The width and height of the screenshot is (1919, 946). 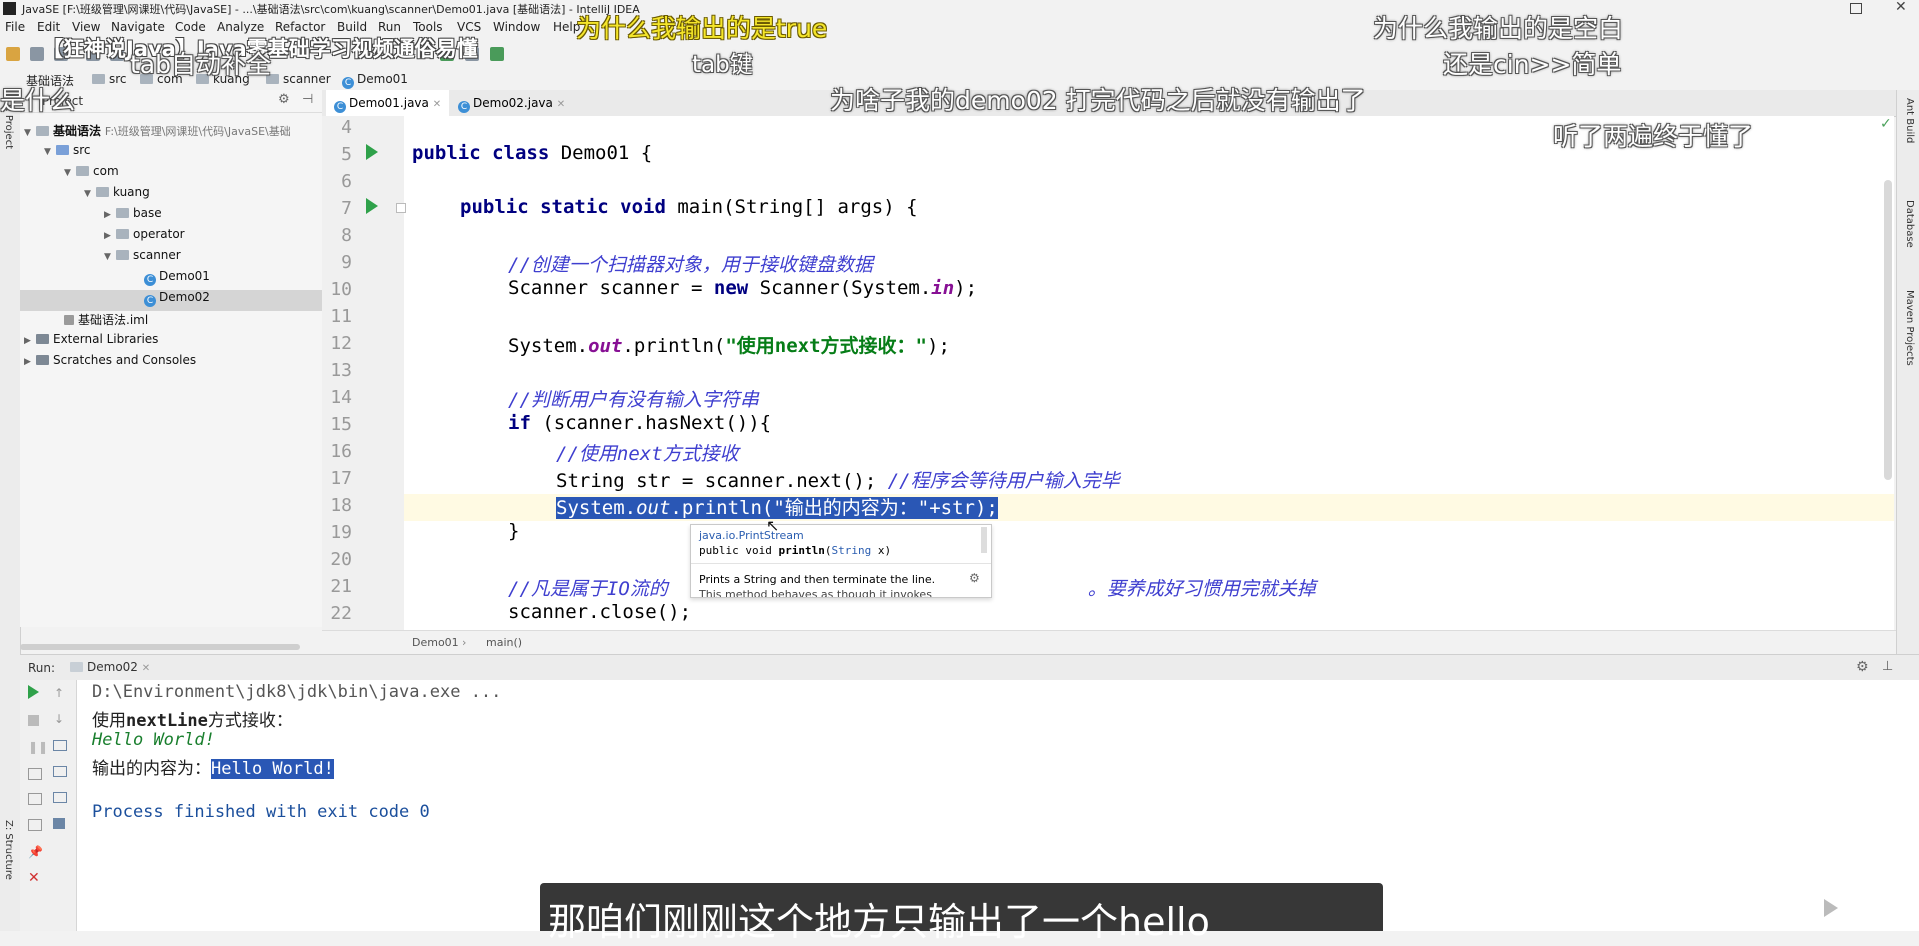 What do you see at coordinates (1909, 224) in the screenshot?
I see `database-tab: Database` at bounding box center [1909, 224].